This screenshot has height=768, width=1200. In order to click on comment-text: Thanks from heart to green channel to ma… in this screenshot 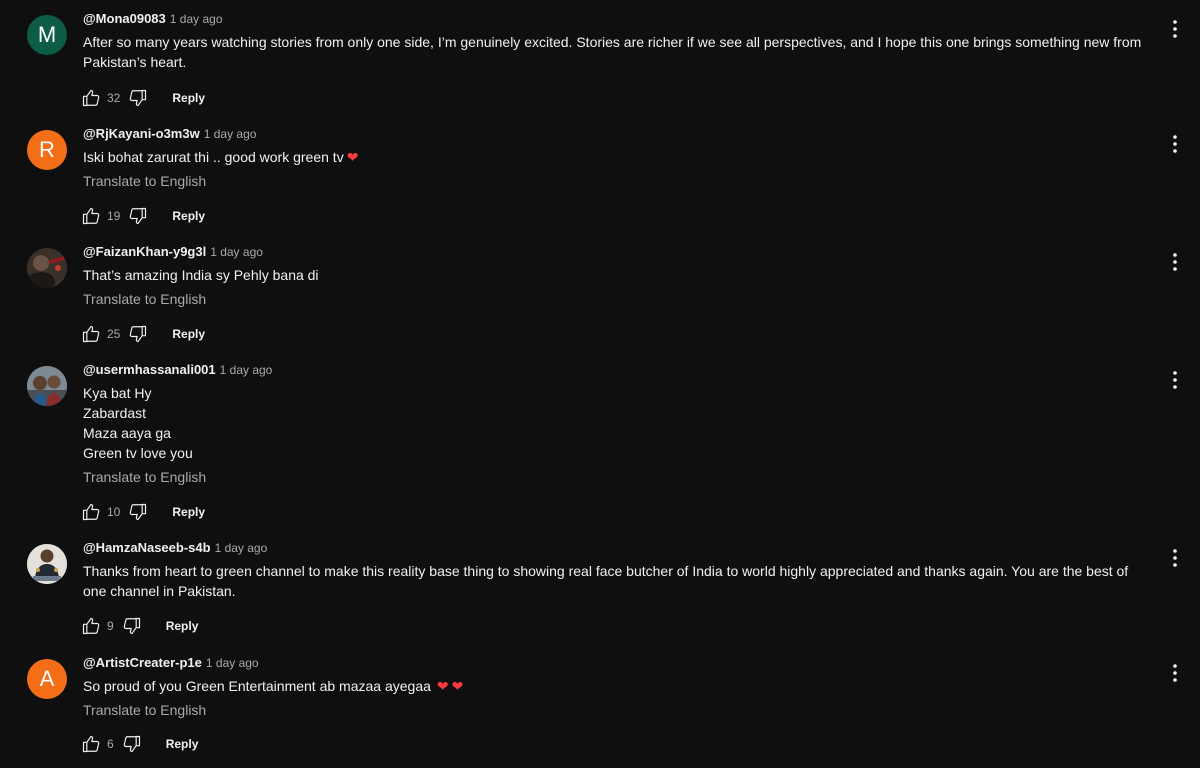, I will do `click(618, 581)`.